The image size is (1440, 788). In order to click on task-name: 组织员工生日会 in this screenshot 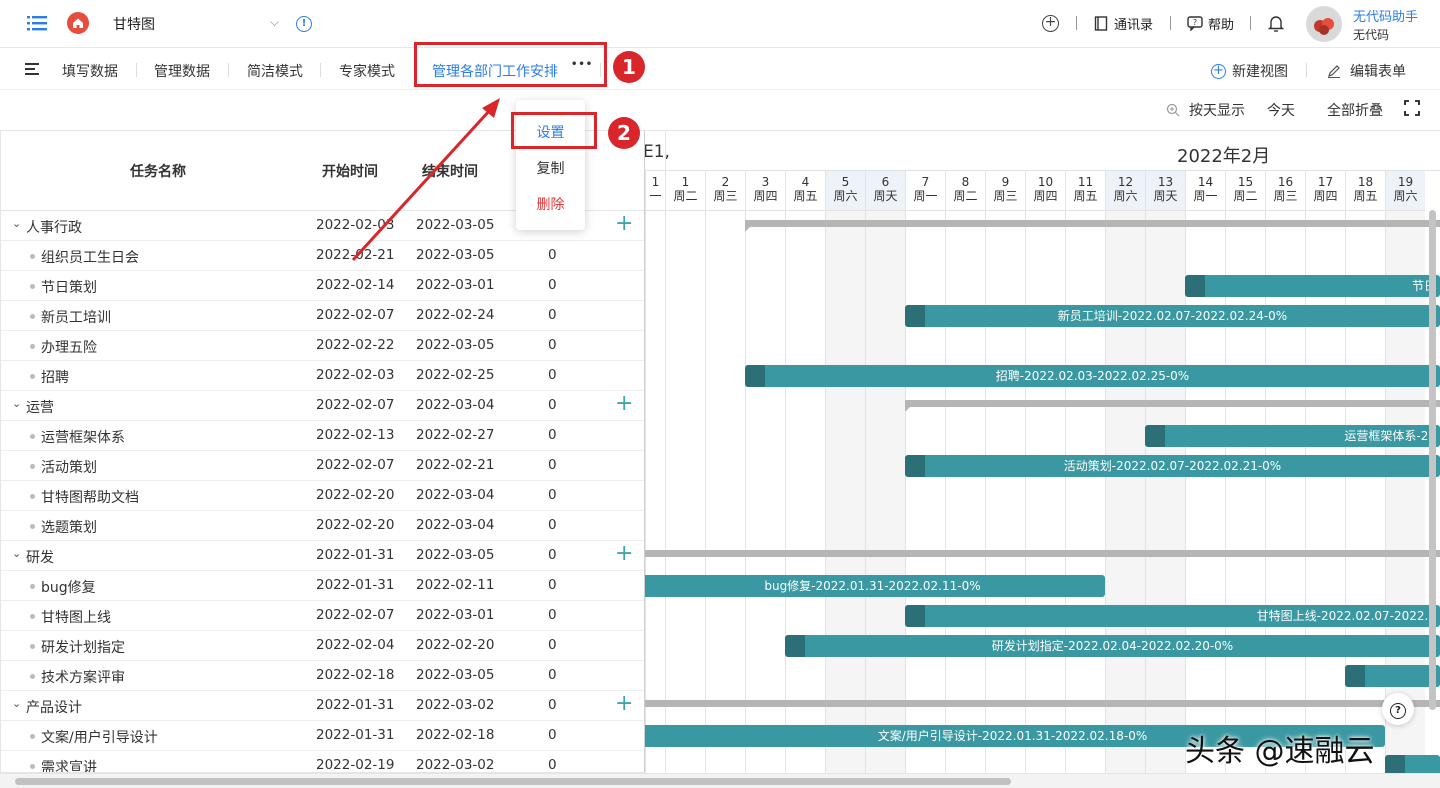, I will do `click(90, 258)`.